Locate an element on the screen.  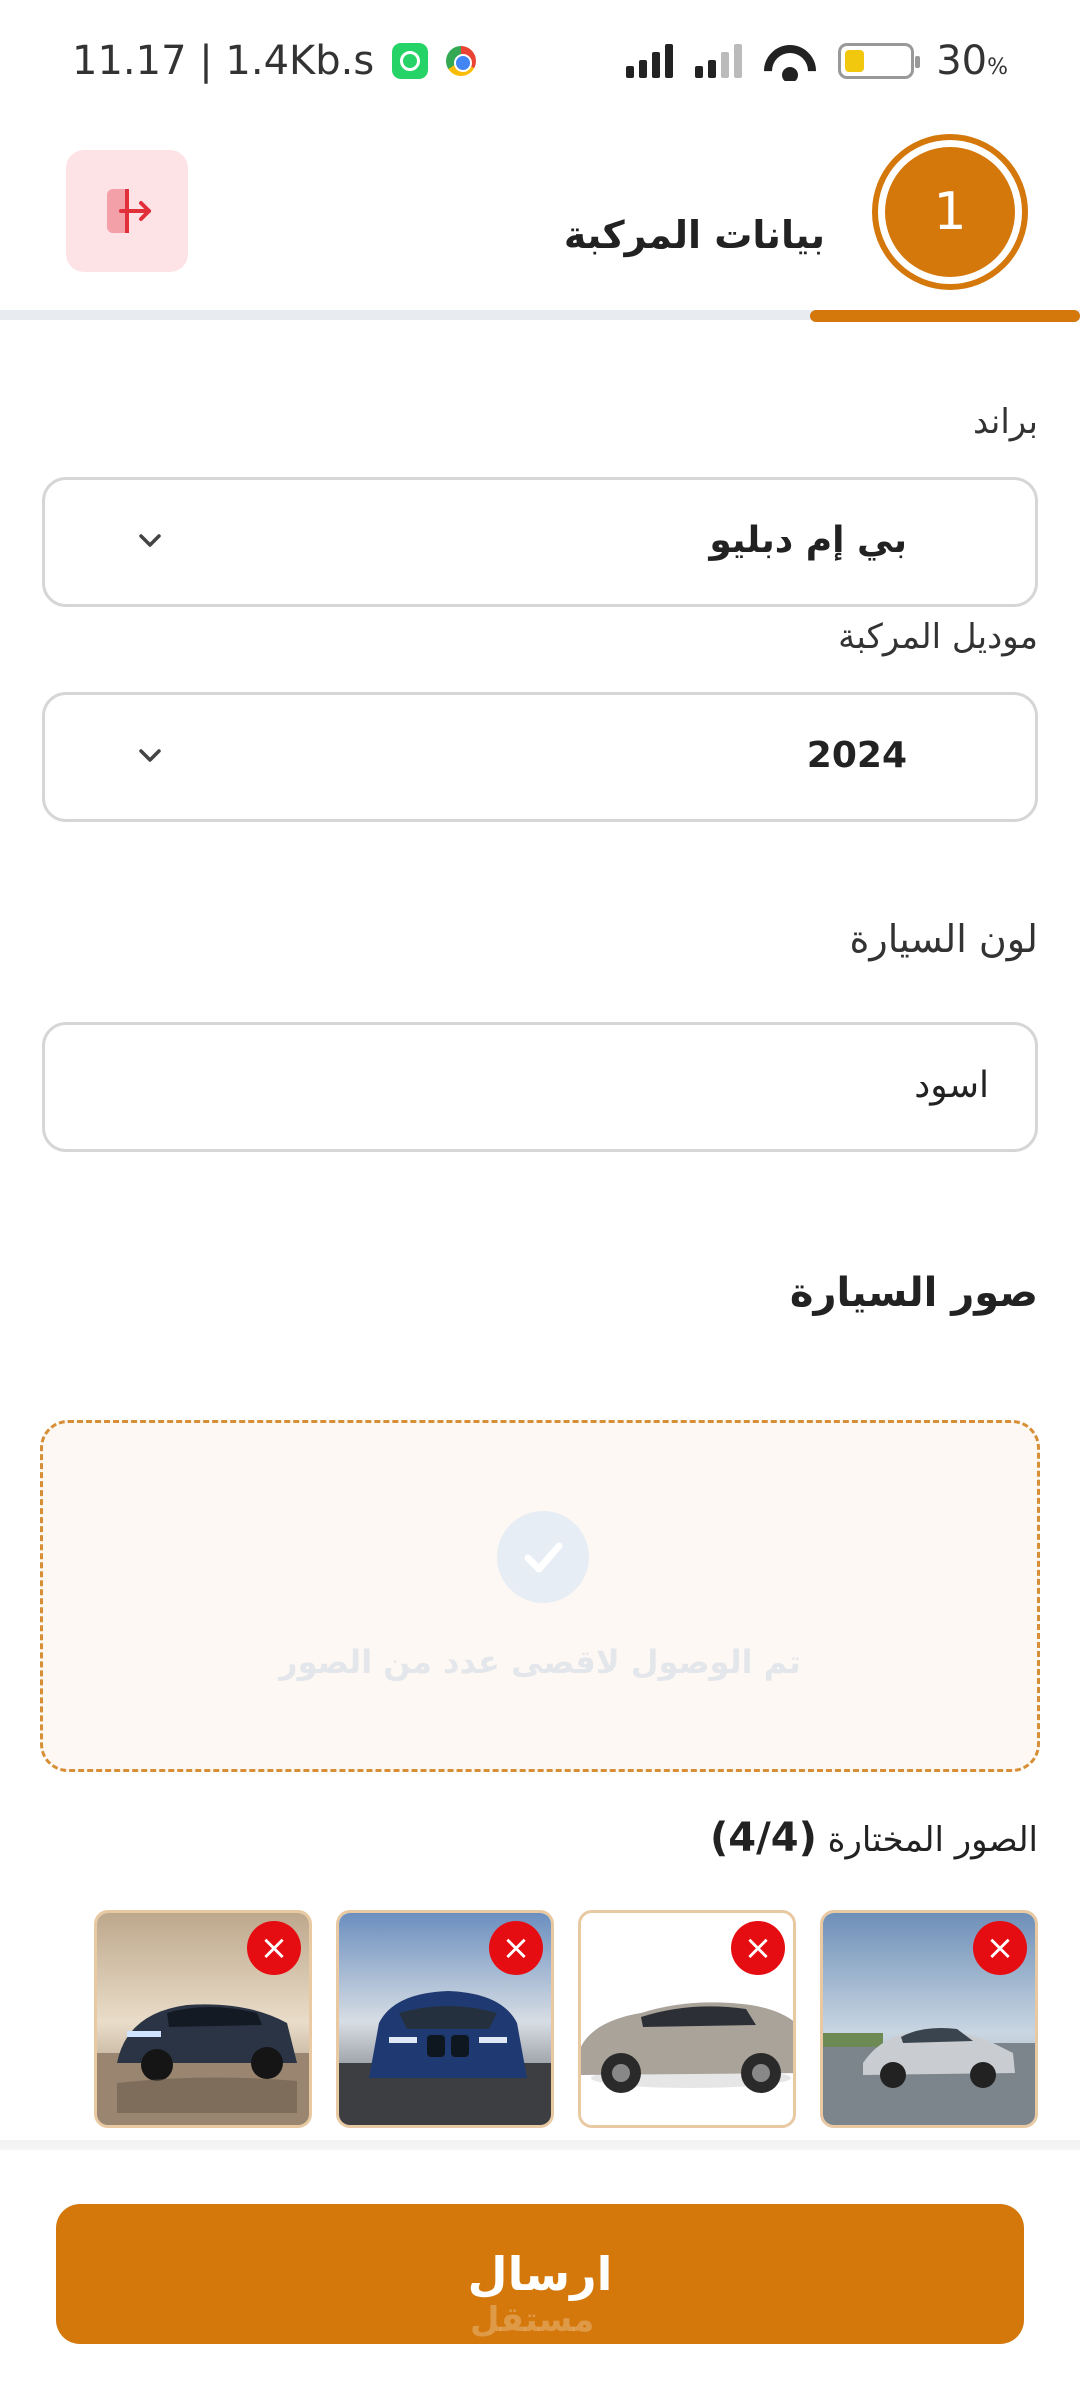
step-progress-fill is located at coordinates (945, 316).